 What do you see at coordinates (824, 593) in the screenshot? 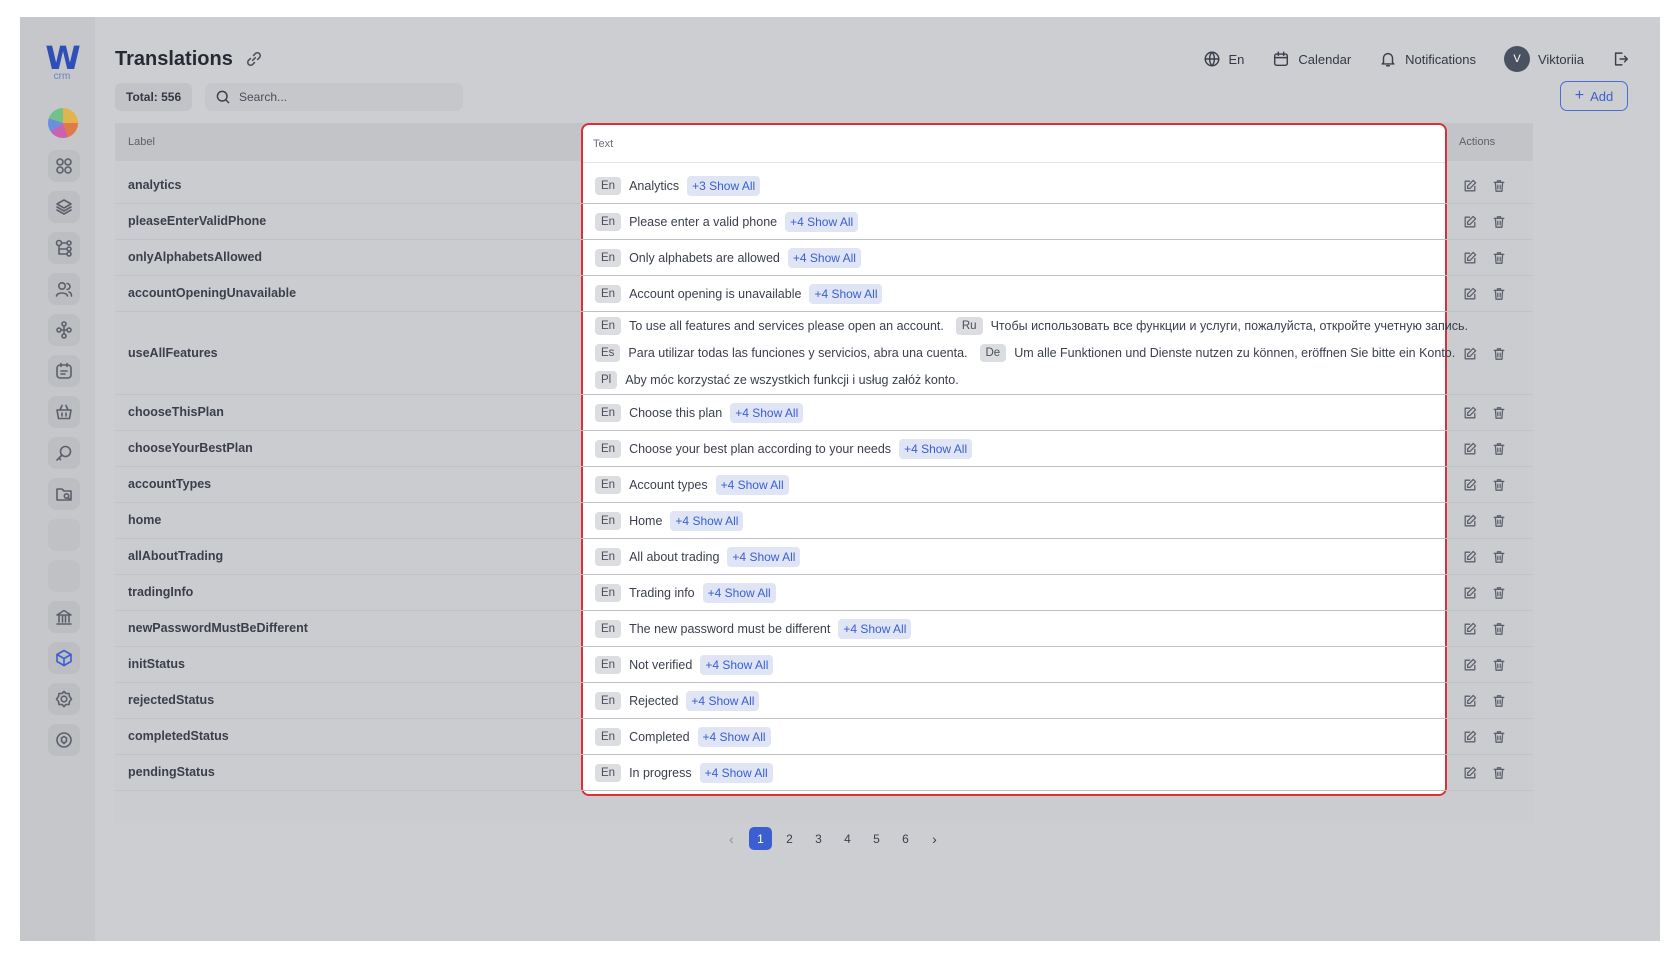
I see `table-row: tradingInfo En Trading info +4 Show All` at bounding box center [824, 593].